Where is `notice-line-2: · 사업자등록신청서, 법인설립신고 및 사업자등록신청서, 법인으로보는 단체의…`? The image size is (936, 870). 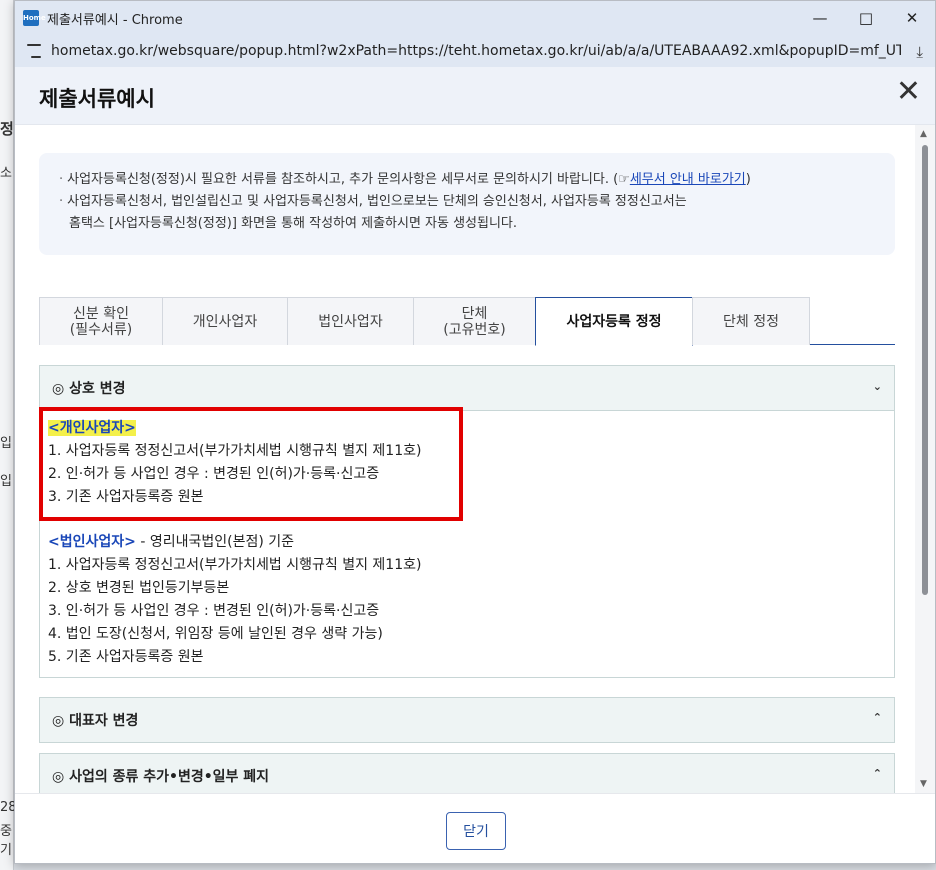 notice-line-2: · 사업자등록신청서, 법인설립신고 및 사업자등록신청서, 법인으로보는 단체의… is located at coordinates (373, 201).